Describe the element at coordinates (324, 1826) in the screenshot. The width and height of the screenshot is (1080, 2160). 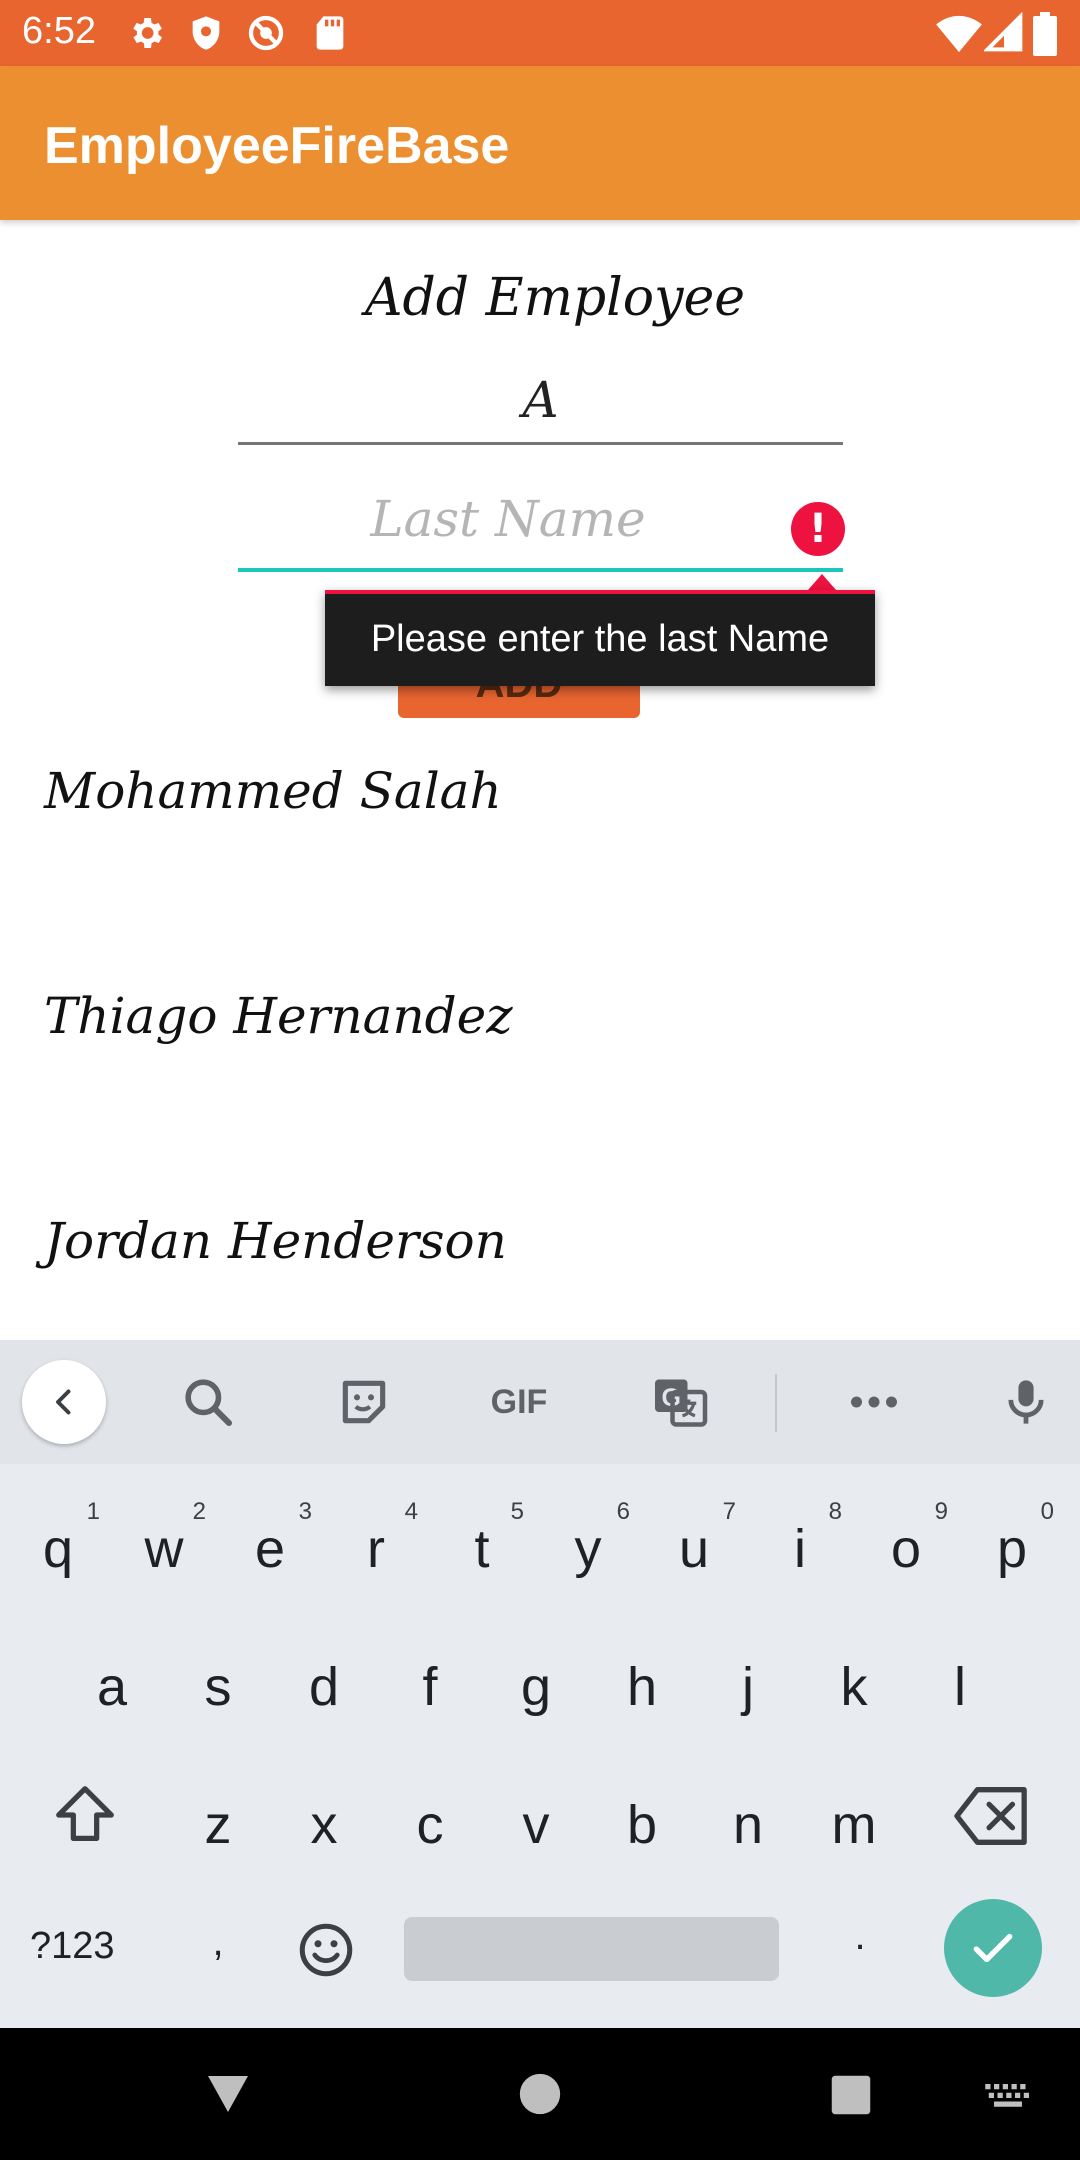
I see `key-x: x` at that location.